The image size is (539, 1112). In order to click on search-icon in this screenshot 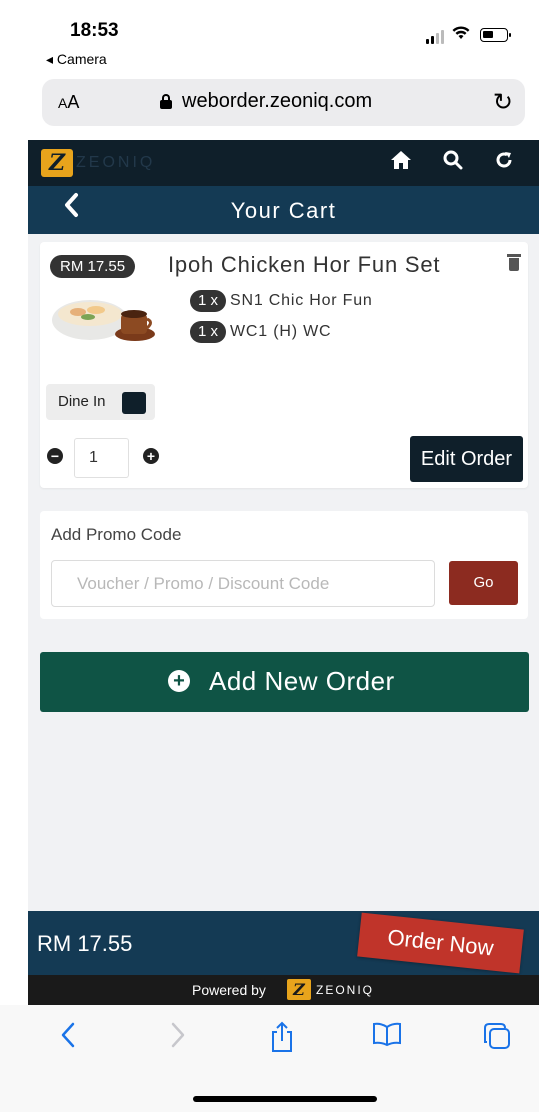, I will do `click(453, 163)`.